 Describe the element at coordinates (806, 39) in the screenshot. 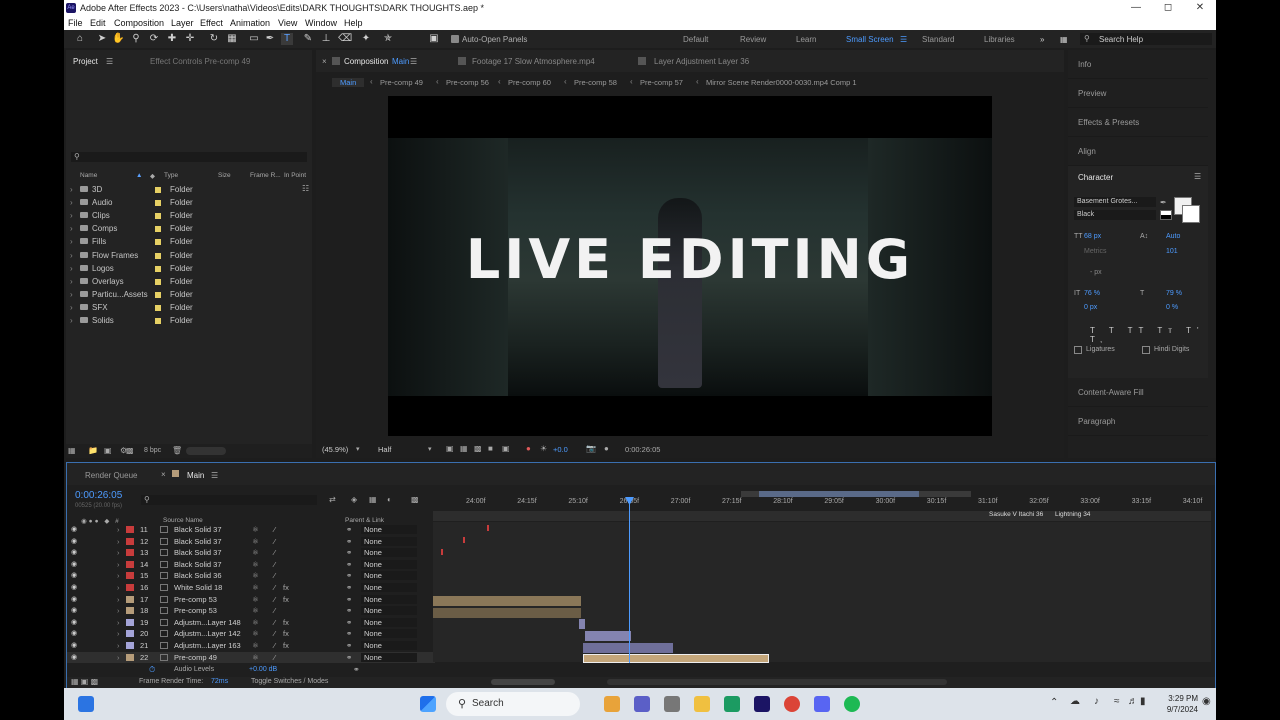

I see `workspace-learn: Learn` at that location.